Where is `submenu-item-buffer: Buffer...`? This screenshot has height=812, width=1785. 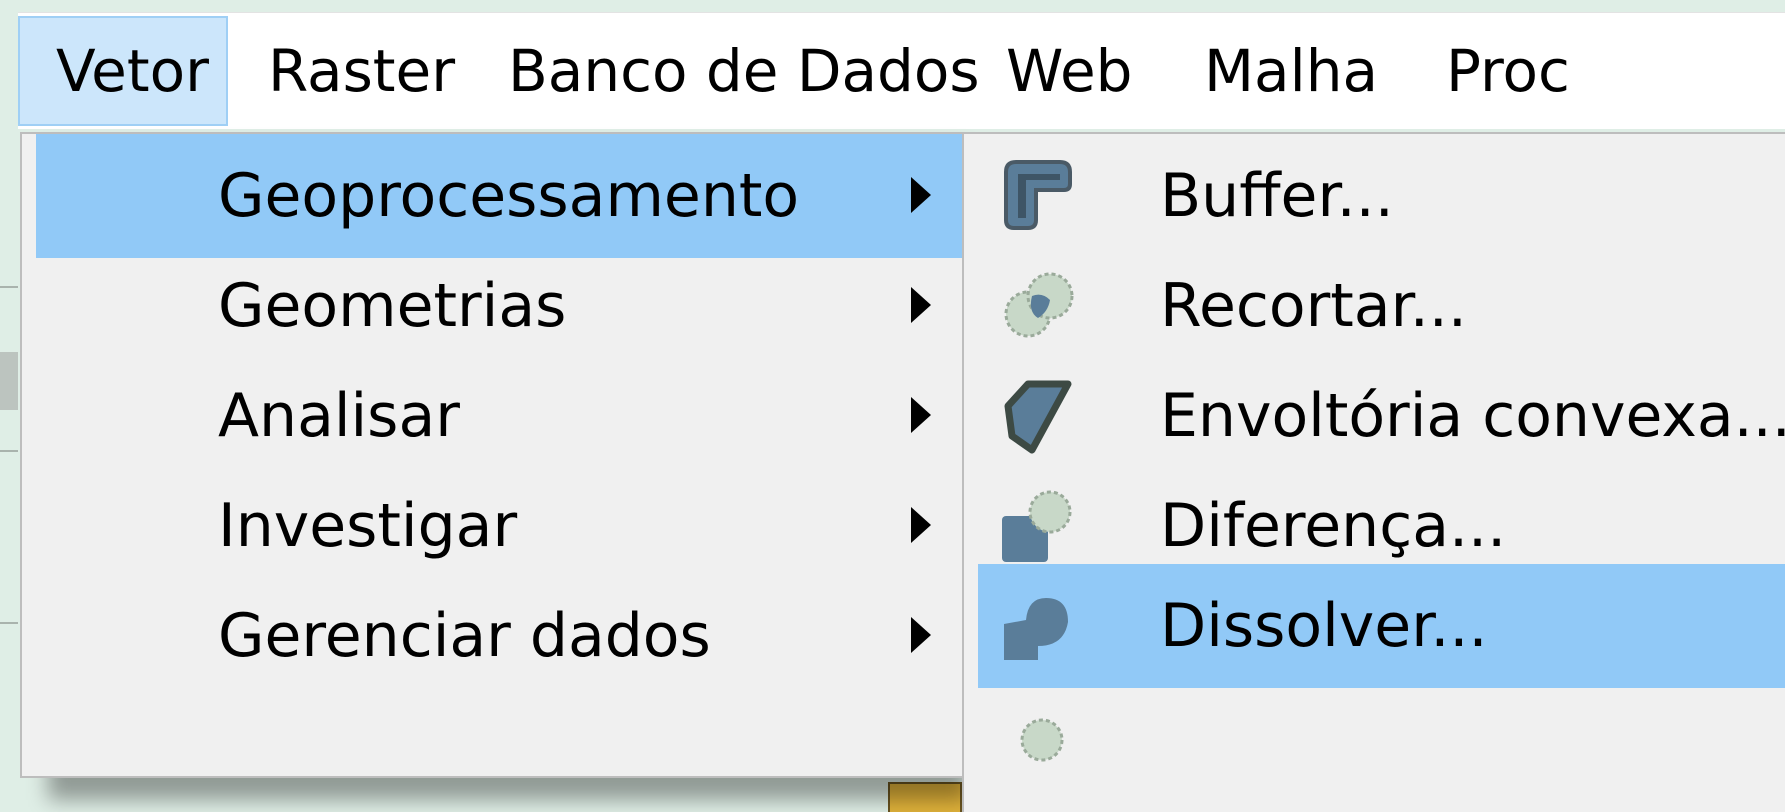
submenu-item-buffer: Buffer... is located at coordinates (1381, 196).